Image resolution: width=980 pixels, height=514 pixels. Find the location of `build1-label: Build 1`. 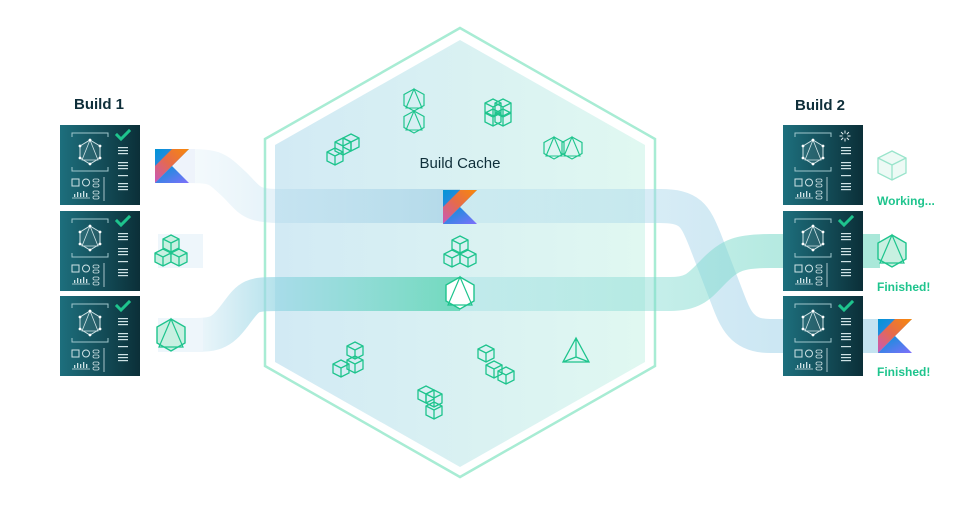

build1-label: Build 1 is located at coordinates (99, 104).